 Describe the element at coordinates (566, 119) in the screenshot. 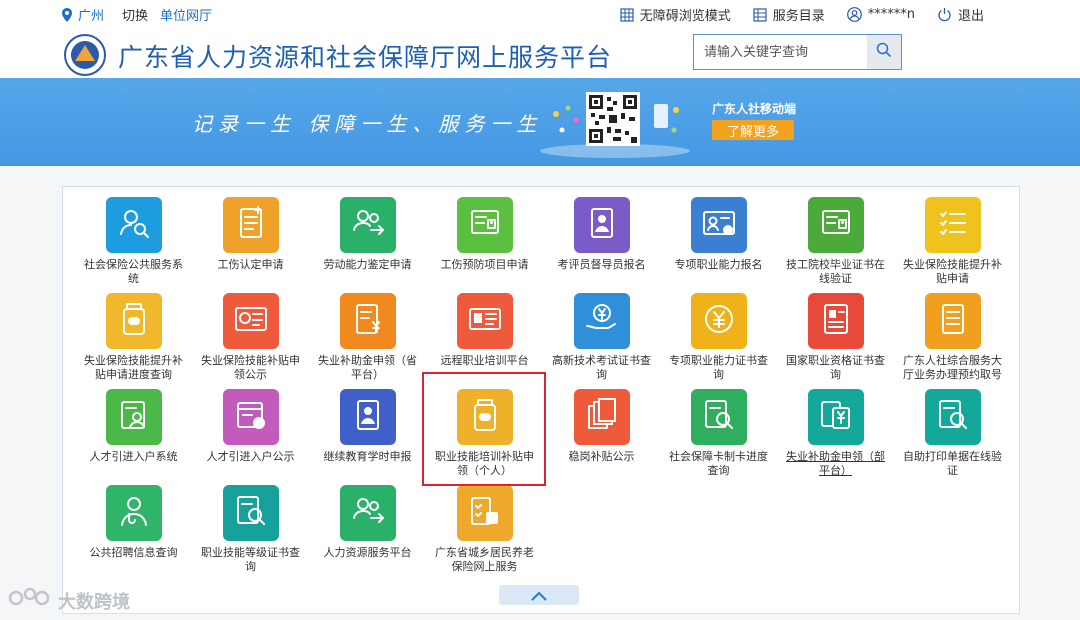

I see `floating-decor-icon` at that location.